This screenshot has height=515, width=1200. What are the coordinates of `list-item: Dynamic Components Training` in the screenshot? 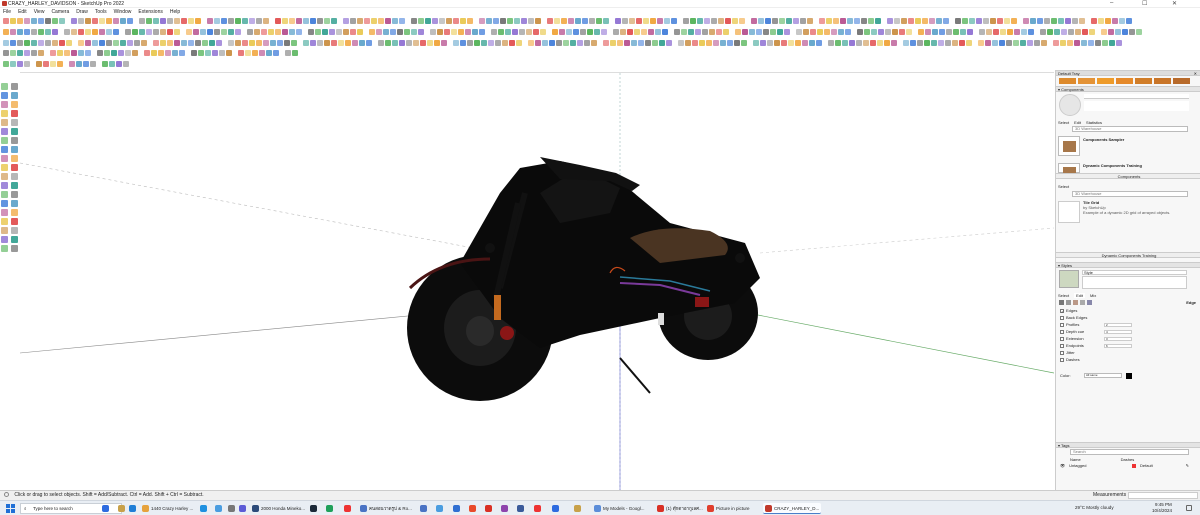 It's located at (1112, 165).